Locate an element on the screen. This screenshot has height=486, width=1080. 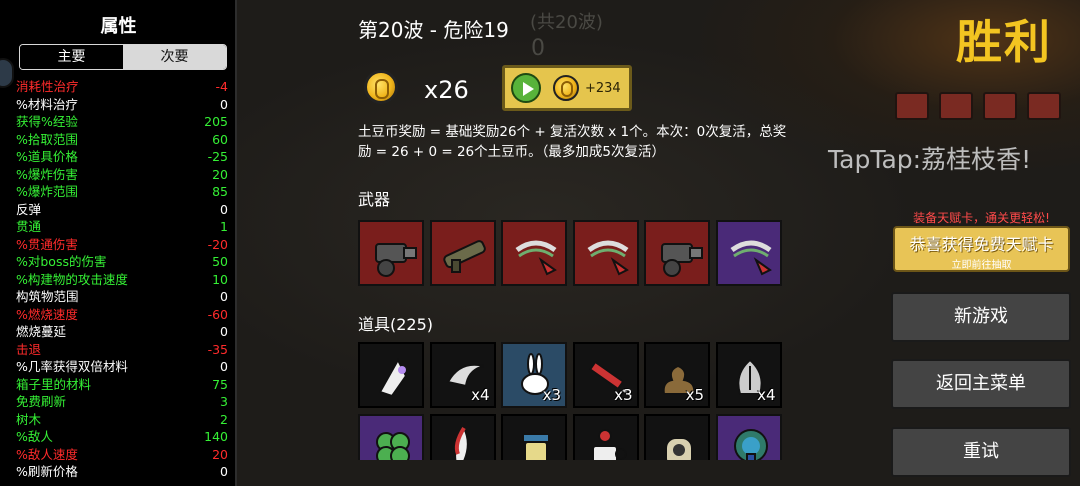
stat-row: %几率获得双倍材料 0 is located at coordinates (122, 367).